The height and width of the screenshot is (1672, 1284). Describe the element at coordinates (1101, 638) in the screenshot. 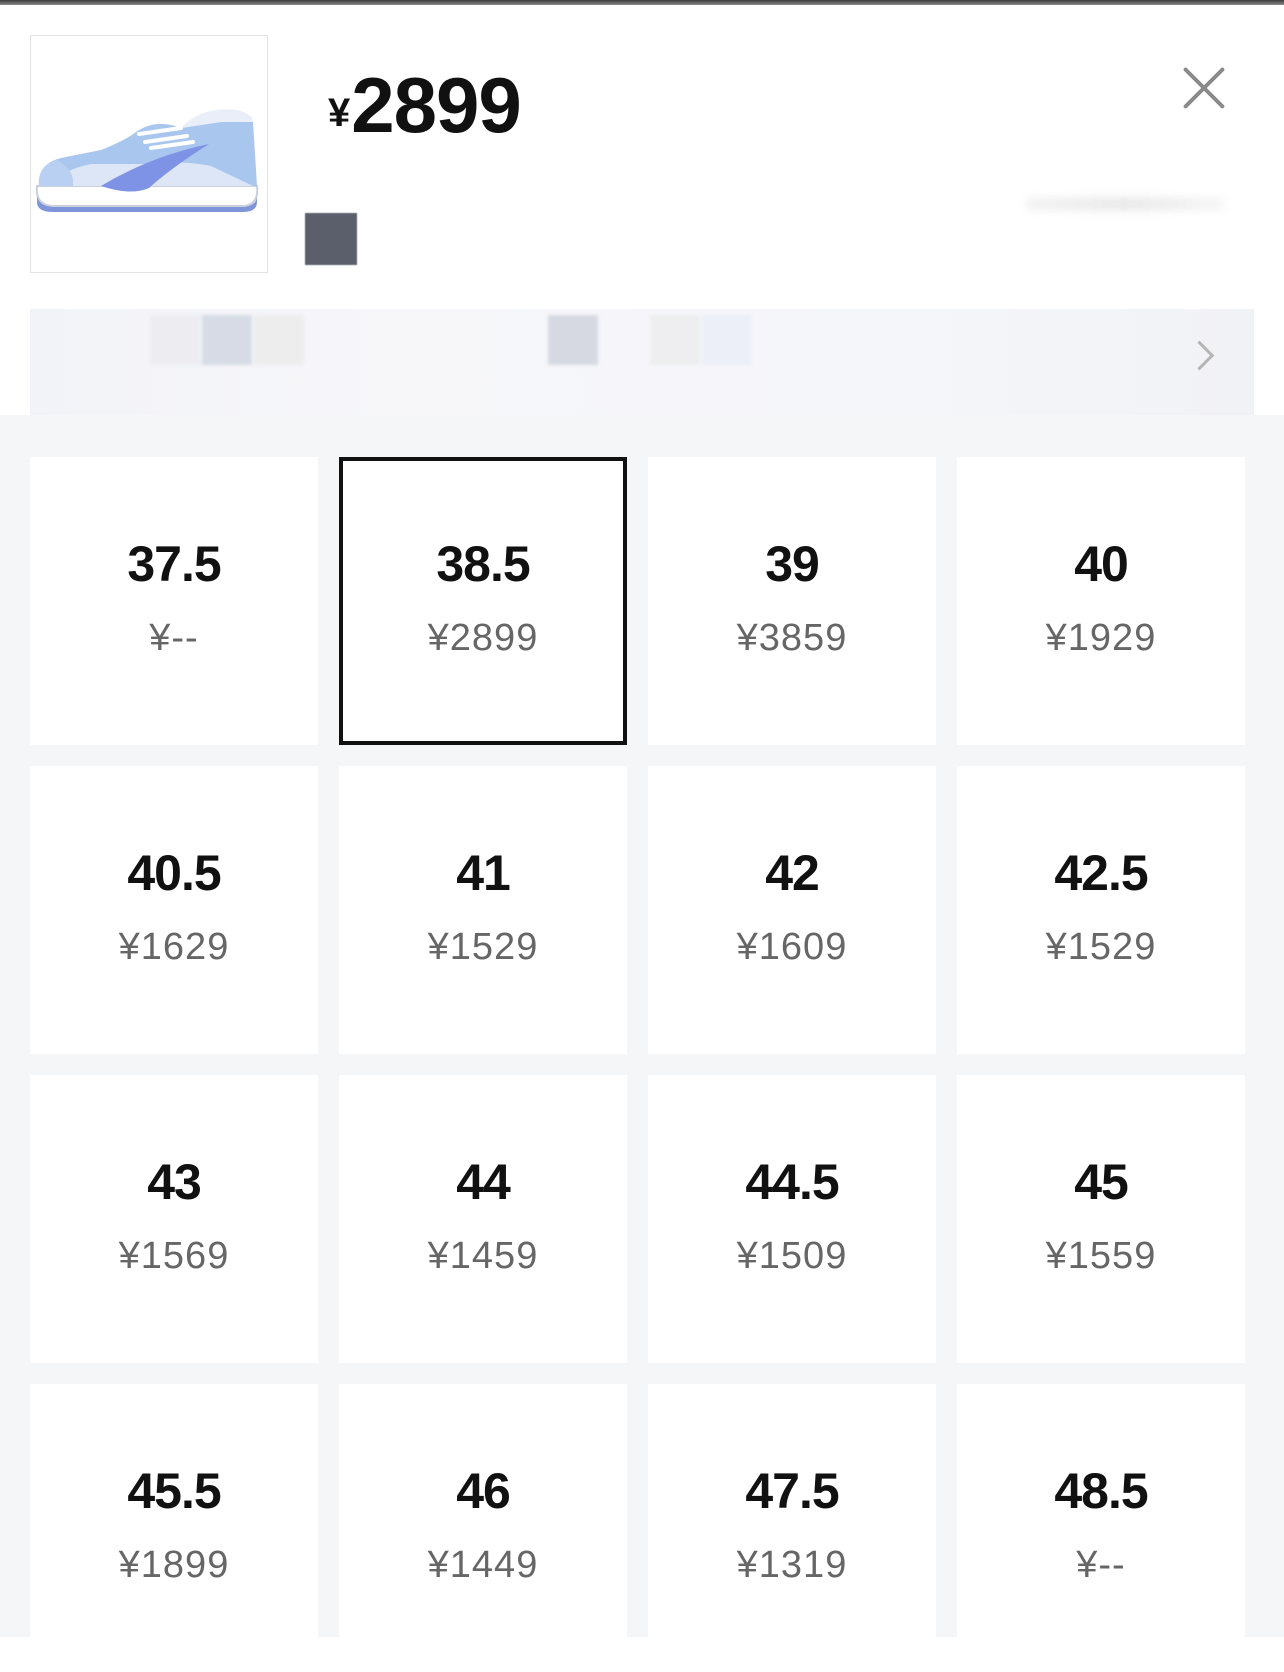

I see `size-price: ¥1929` at that location.